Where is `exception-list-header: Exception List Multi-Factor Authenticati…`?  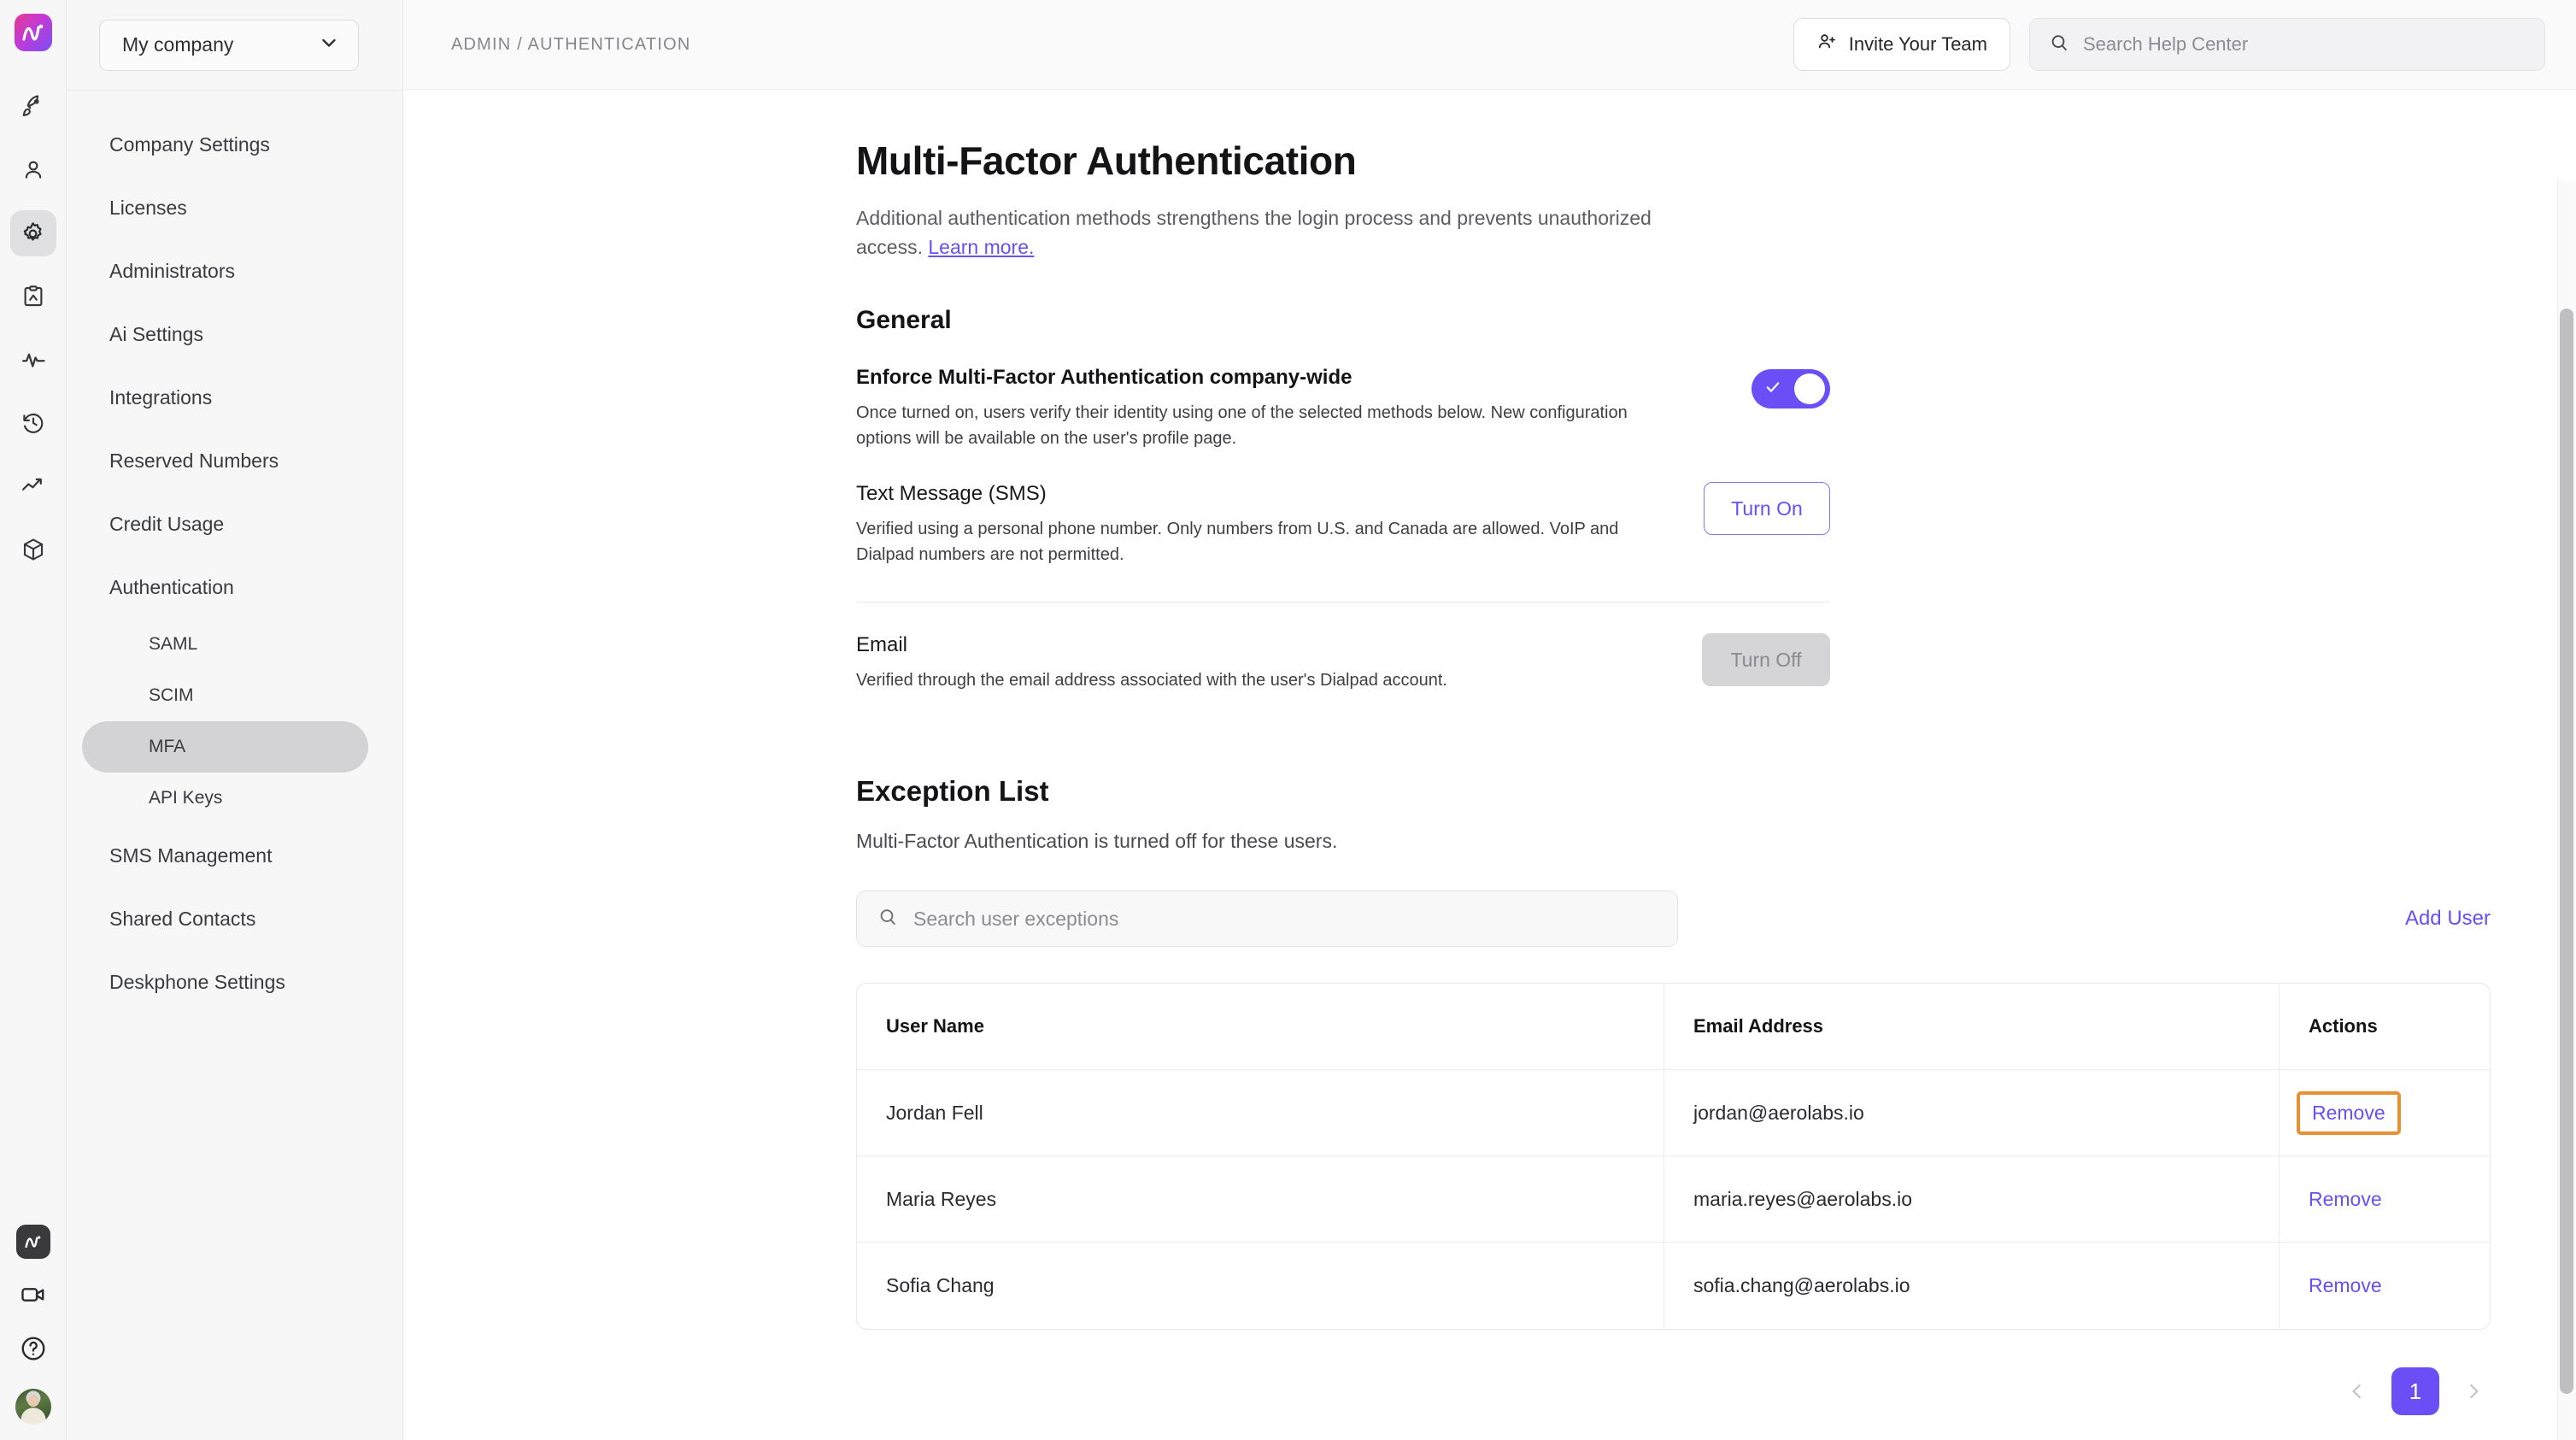 exception-list-header: Exception List Multi-Factor Authenticati… is located at coordinates (1673, 814).